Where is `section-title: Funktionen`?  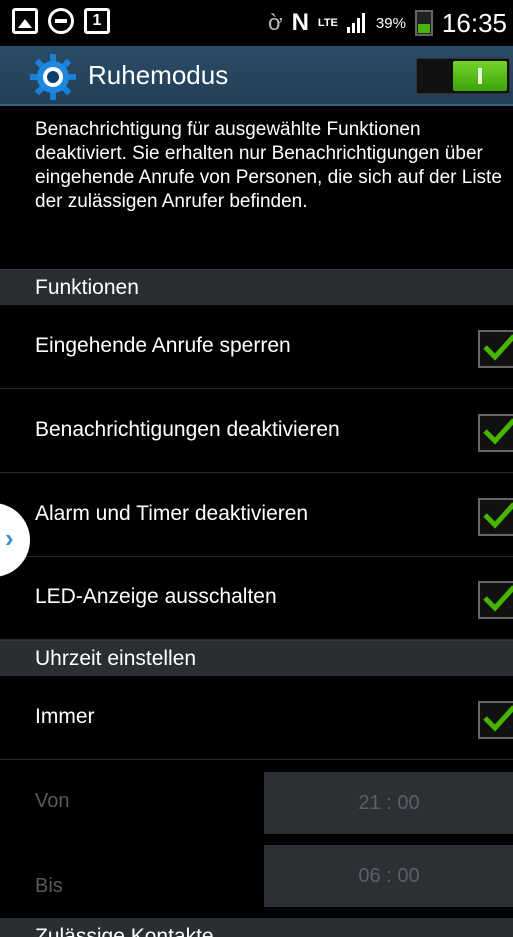 section-title: Funktionen is located at coordinates (87, 287).